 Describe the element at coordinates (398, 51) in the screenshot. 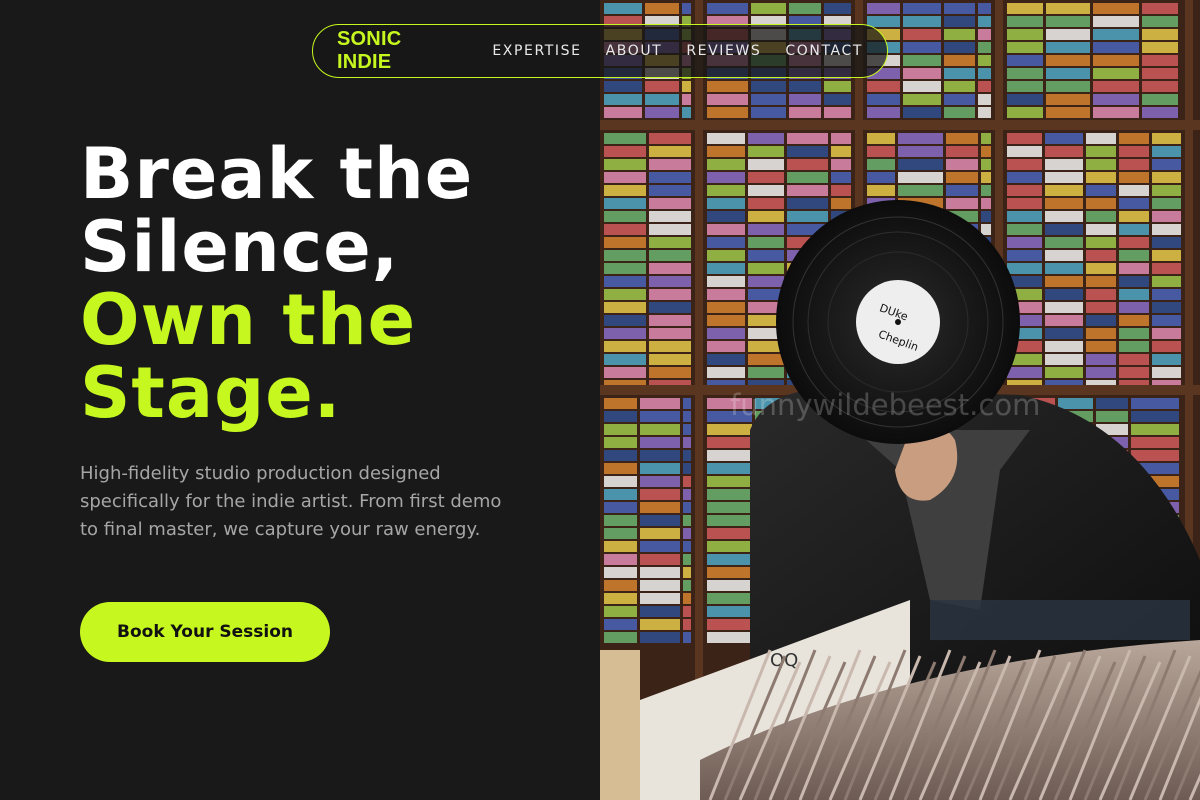

I see `brand-logo: SONIC INDIE` at that location.